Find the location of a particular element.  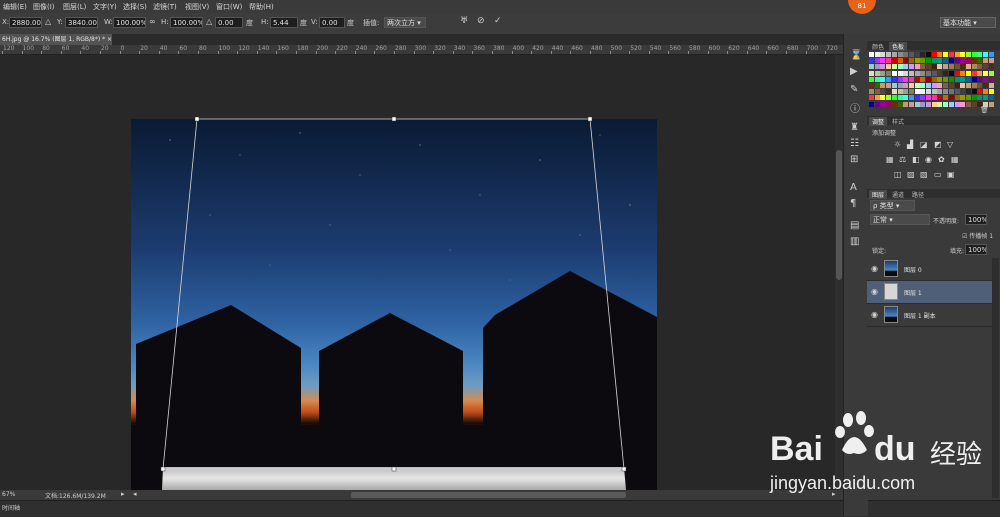

workspace-select: 基本功能 ▾ is located at coordinates (968, 22).